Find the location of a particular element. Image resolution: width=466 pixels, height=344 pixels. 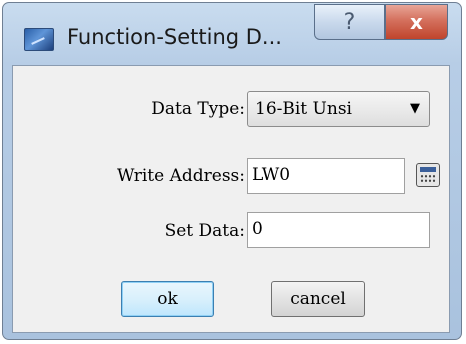

app-window-icon is located at coordinates (39, 39).